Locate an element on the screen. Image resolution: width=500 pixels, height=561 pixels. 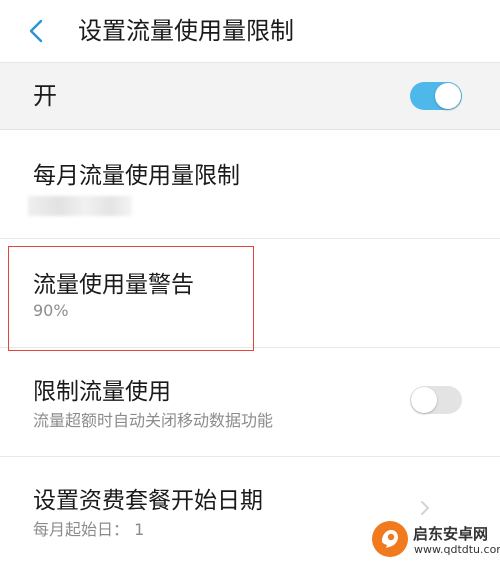
watermark-url: www.qdtdtu.com is located at coordinates (457, 549).